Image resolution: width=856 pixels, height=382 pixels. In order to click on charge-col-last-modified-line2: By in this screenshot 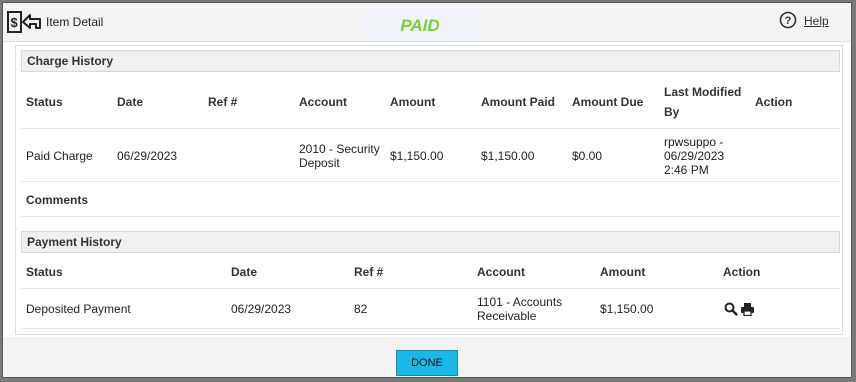, I will do `click(672, 112)`.